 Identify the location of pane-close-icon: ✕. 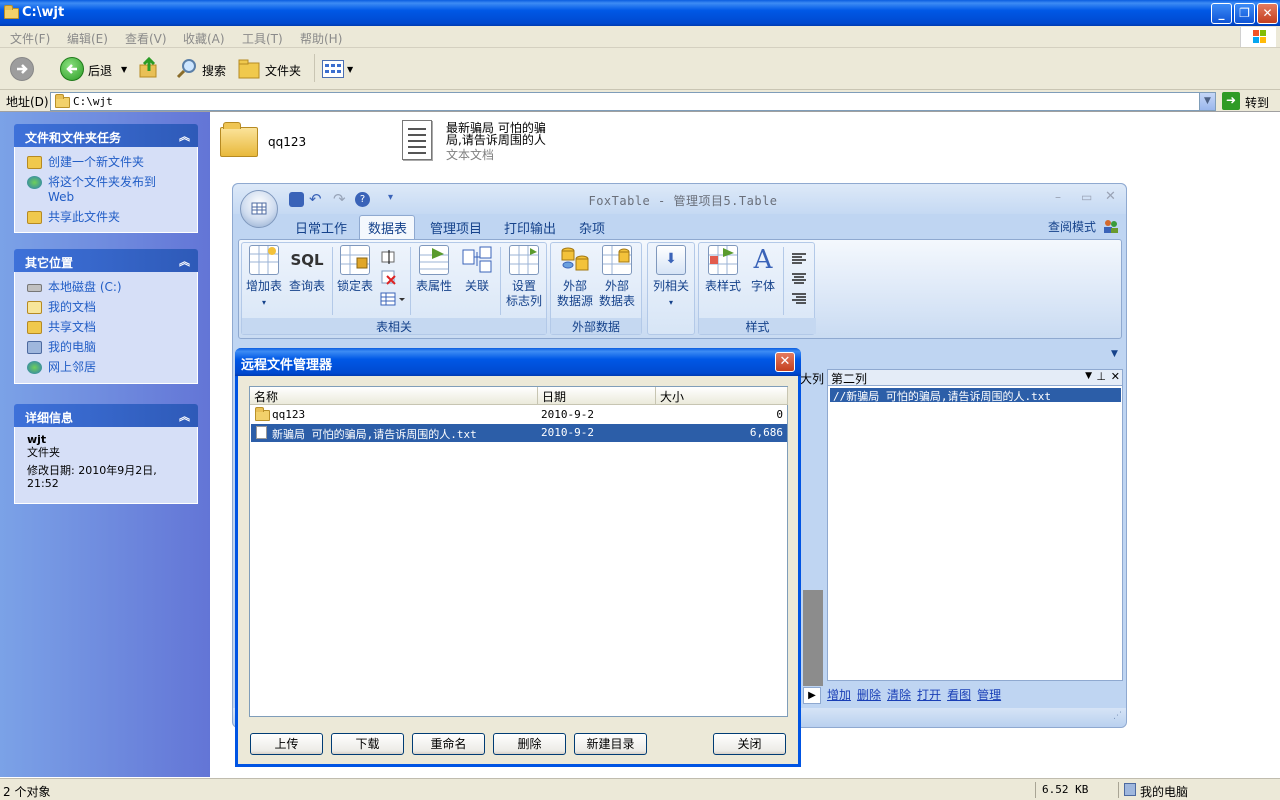
(1115, 376).